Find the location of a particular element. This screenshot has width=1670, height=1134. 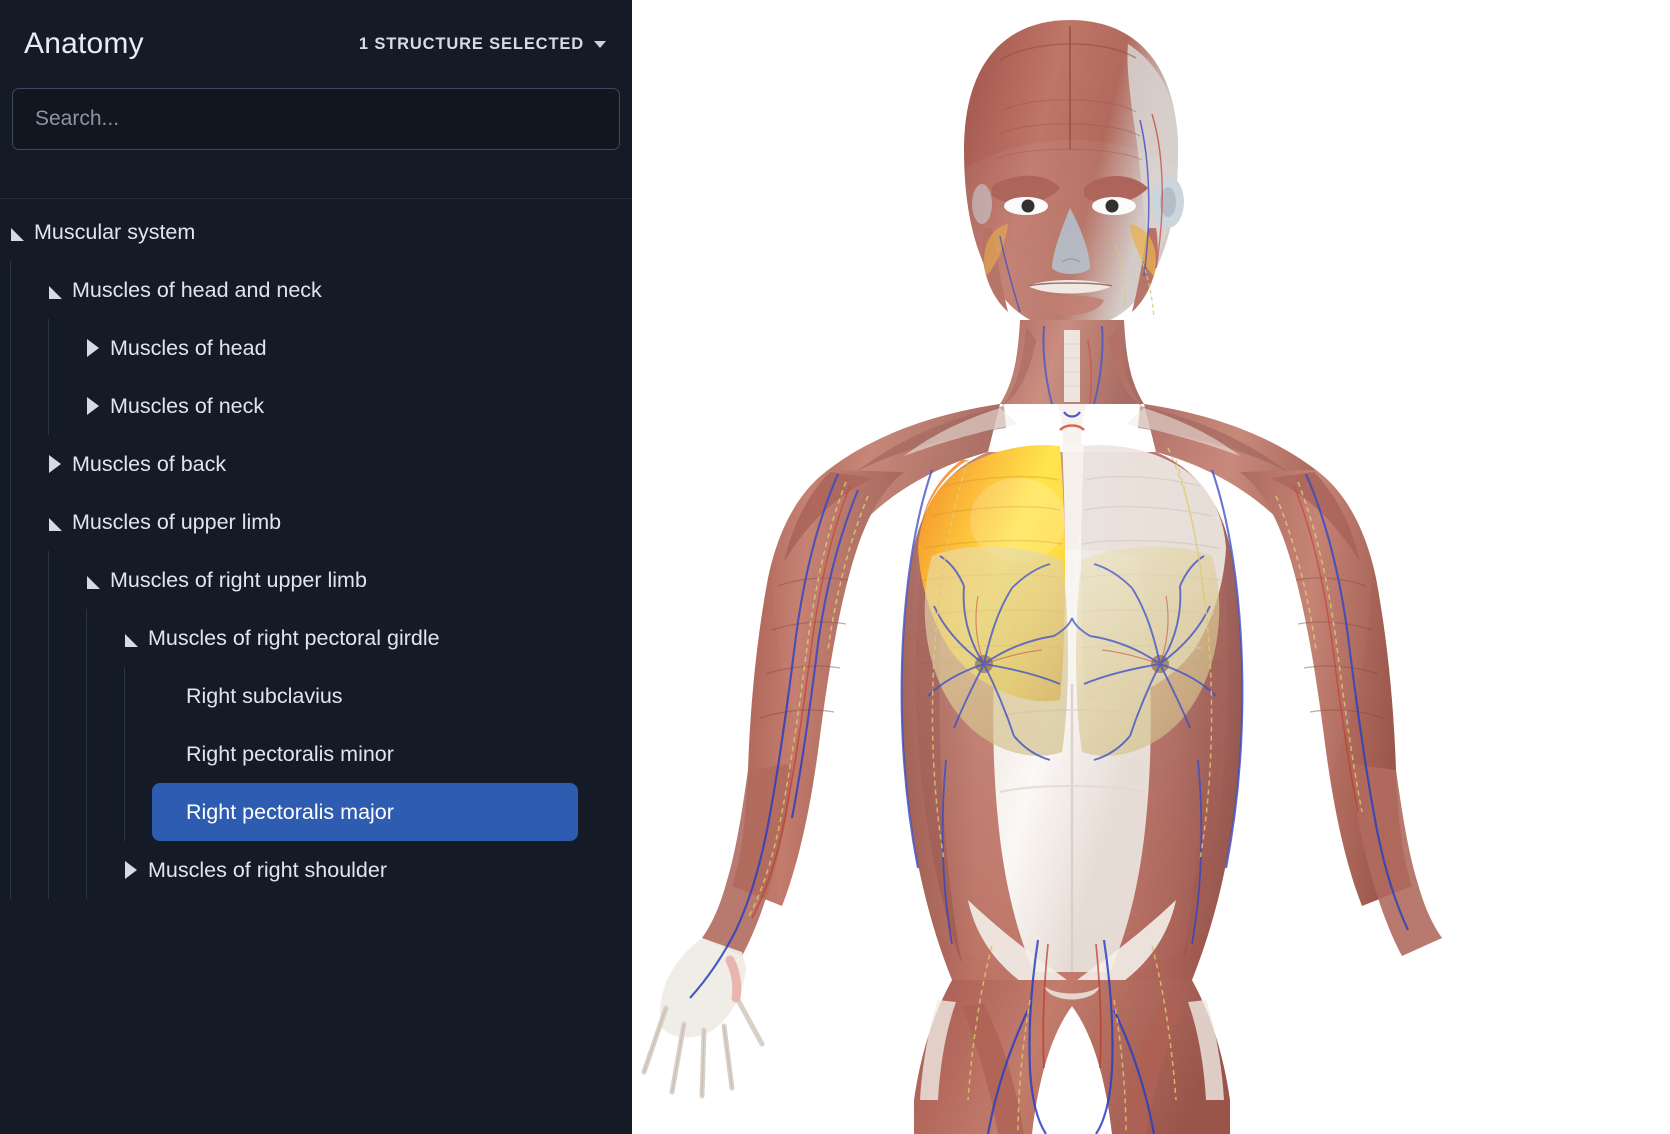

tree-node-right-pectoralis-major: Right pectoralis major is located at coordinates (392, 812).